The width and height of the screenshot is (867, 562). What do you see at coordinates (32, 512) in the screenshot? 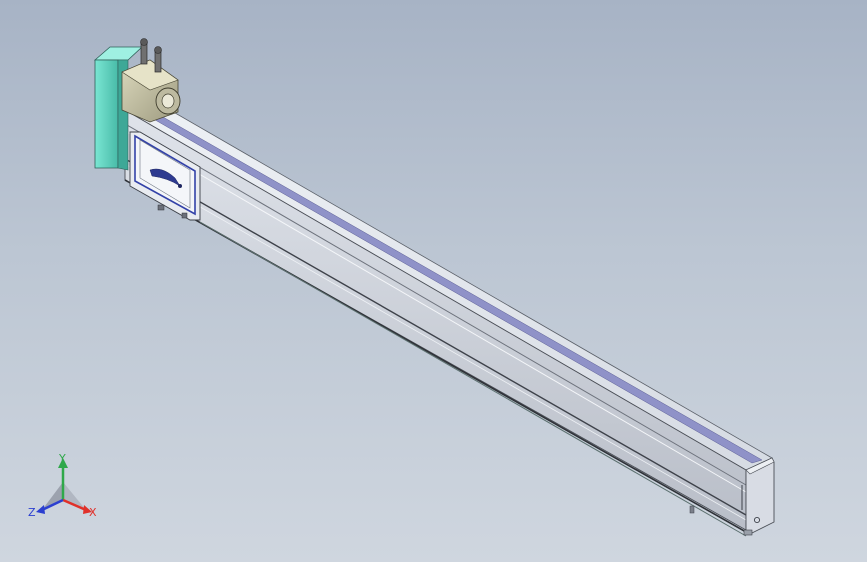
I see `z-axis-label: Z` at bounding box center [32, 512].